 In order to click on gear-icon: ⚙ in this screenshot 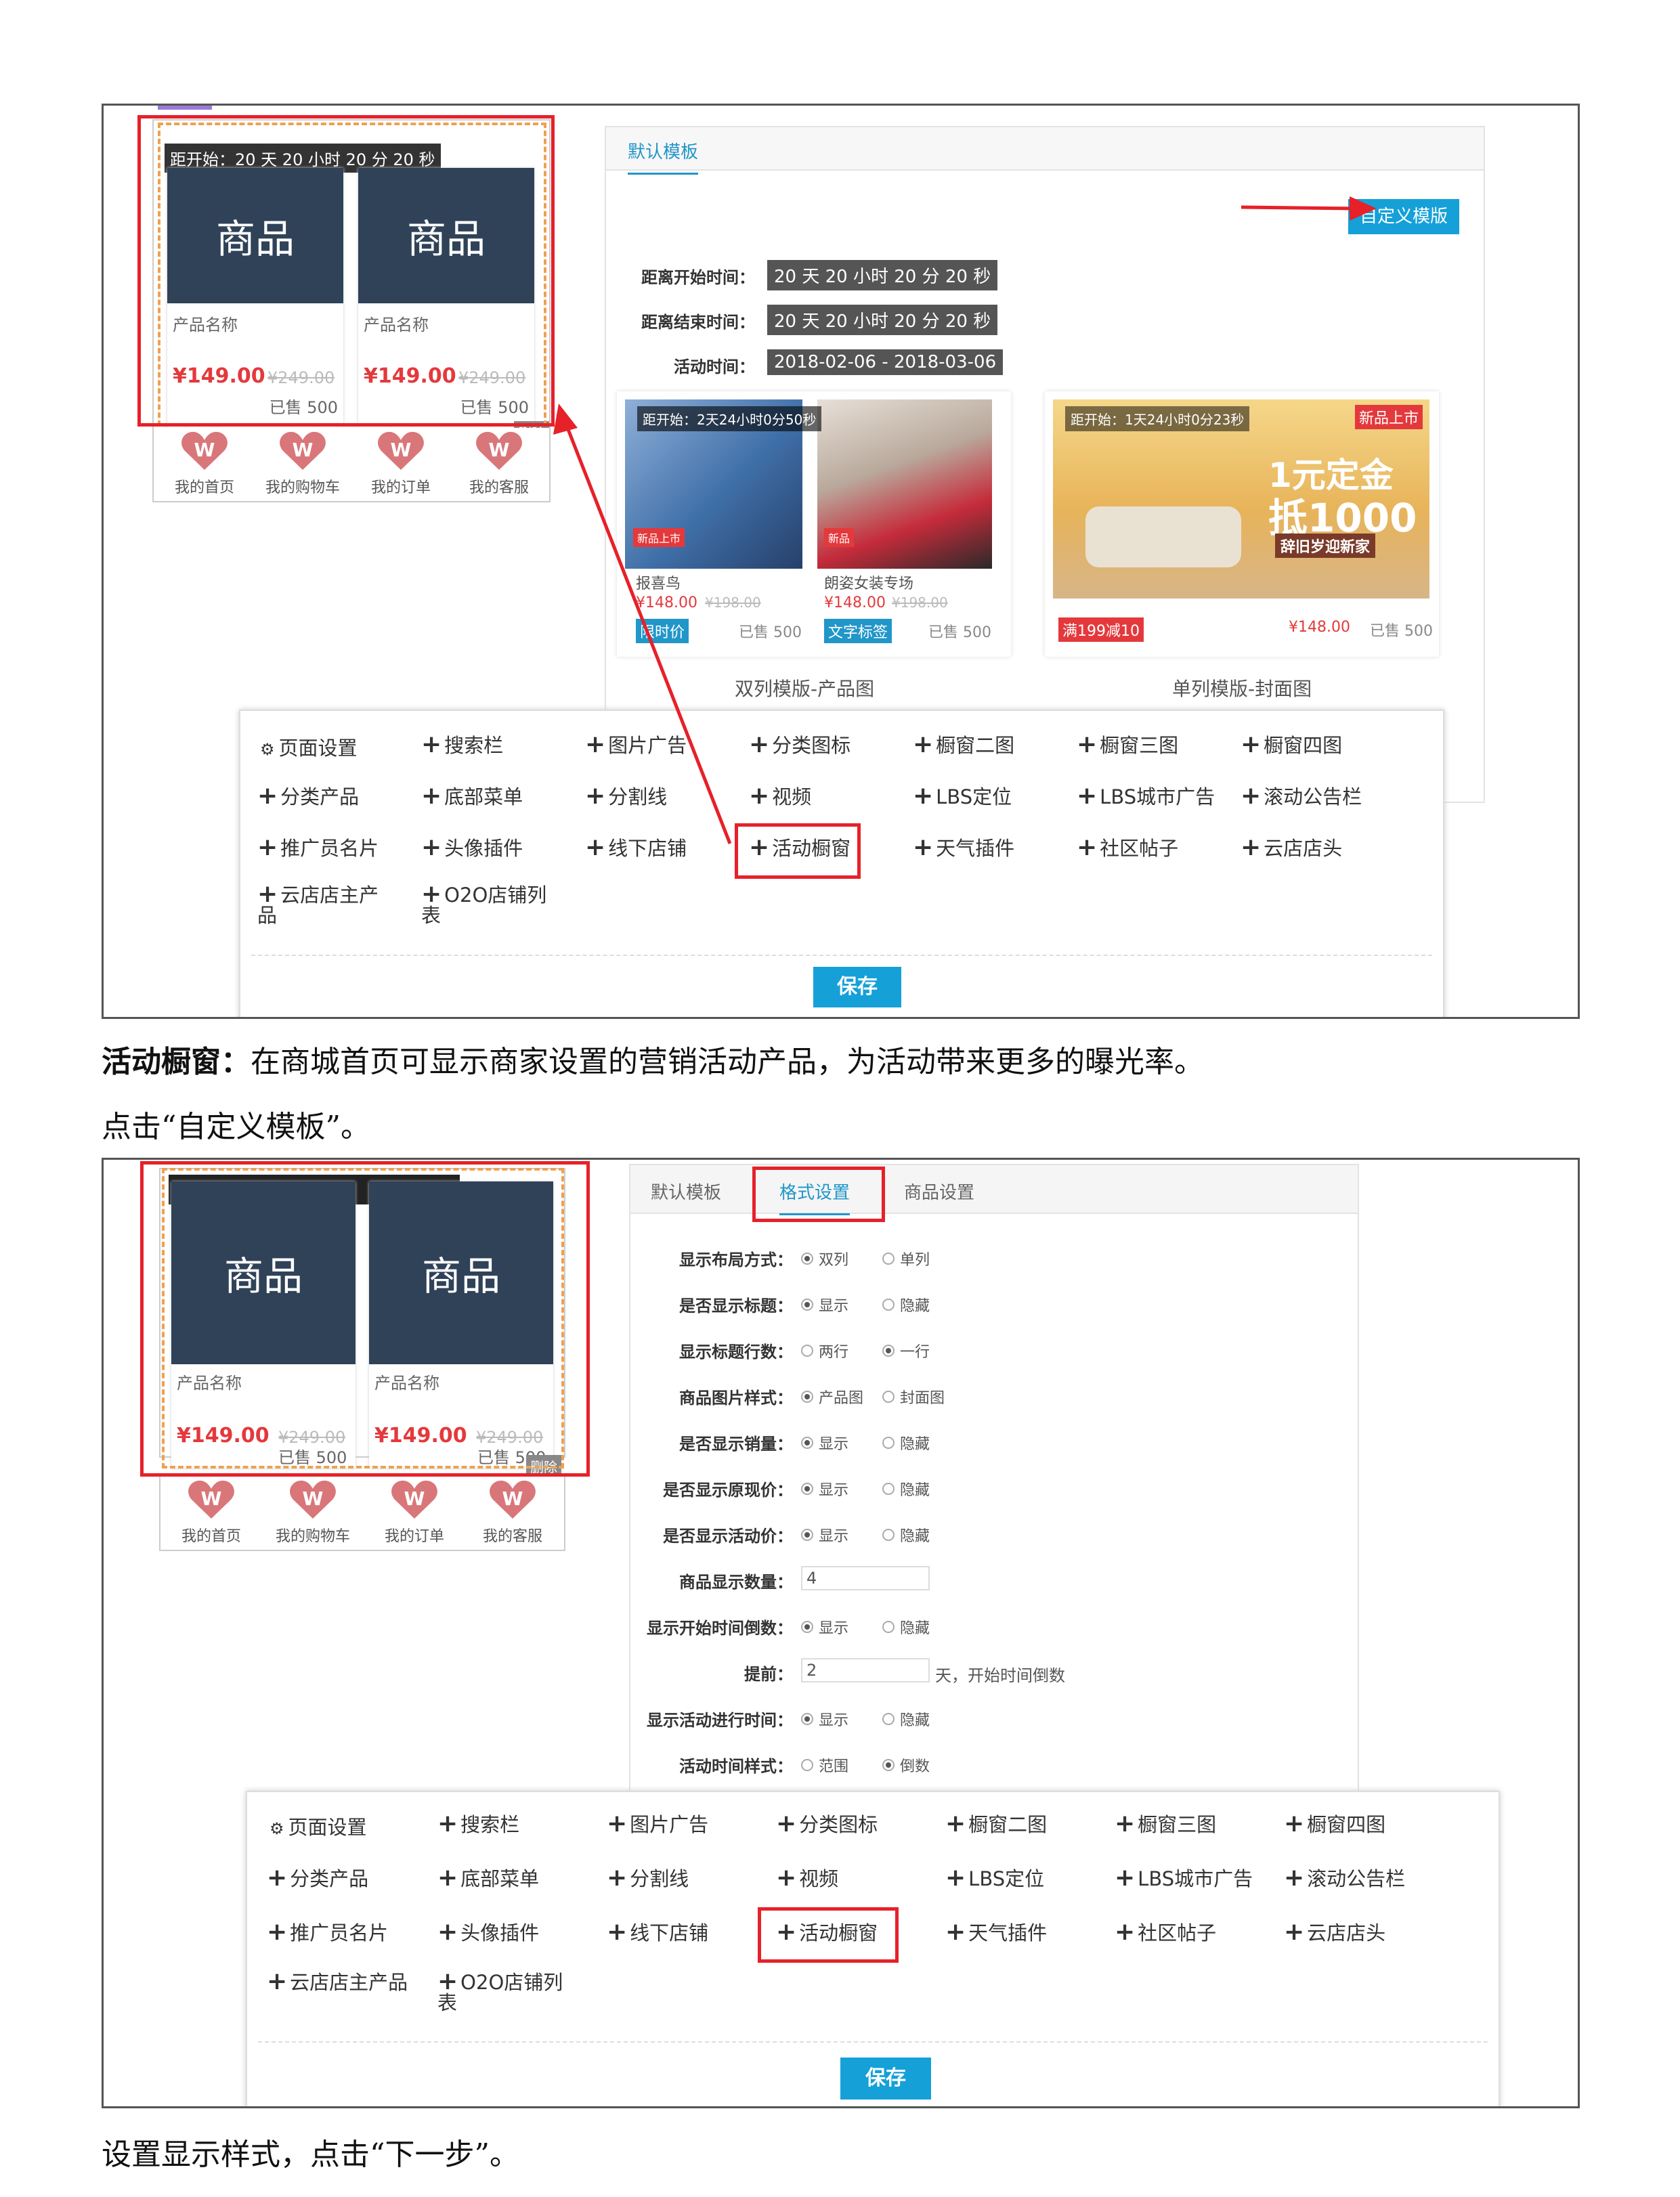, I will do `click(267, 749)`.